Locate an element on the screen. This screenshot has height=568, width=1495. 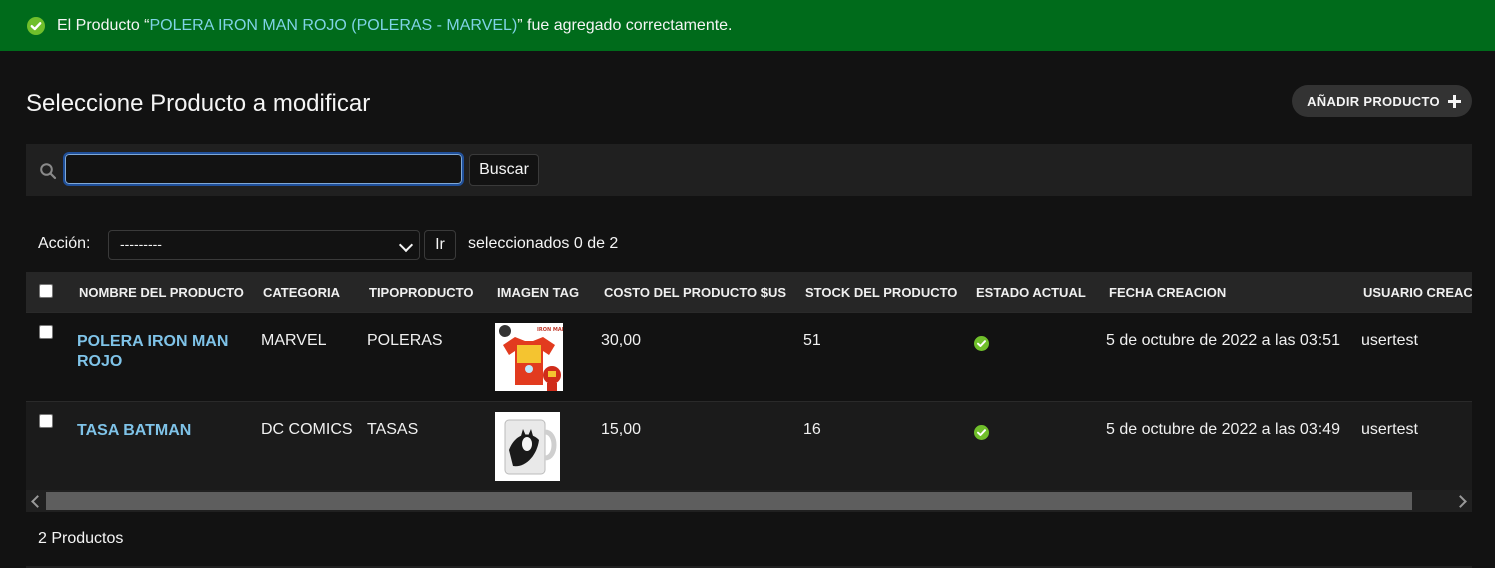
column-header-cost: COSTO DEL PRODUCTO $US is located at coordinates (695, 292).